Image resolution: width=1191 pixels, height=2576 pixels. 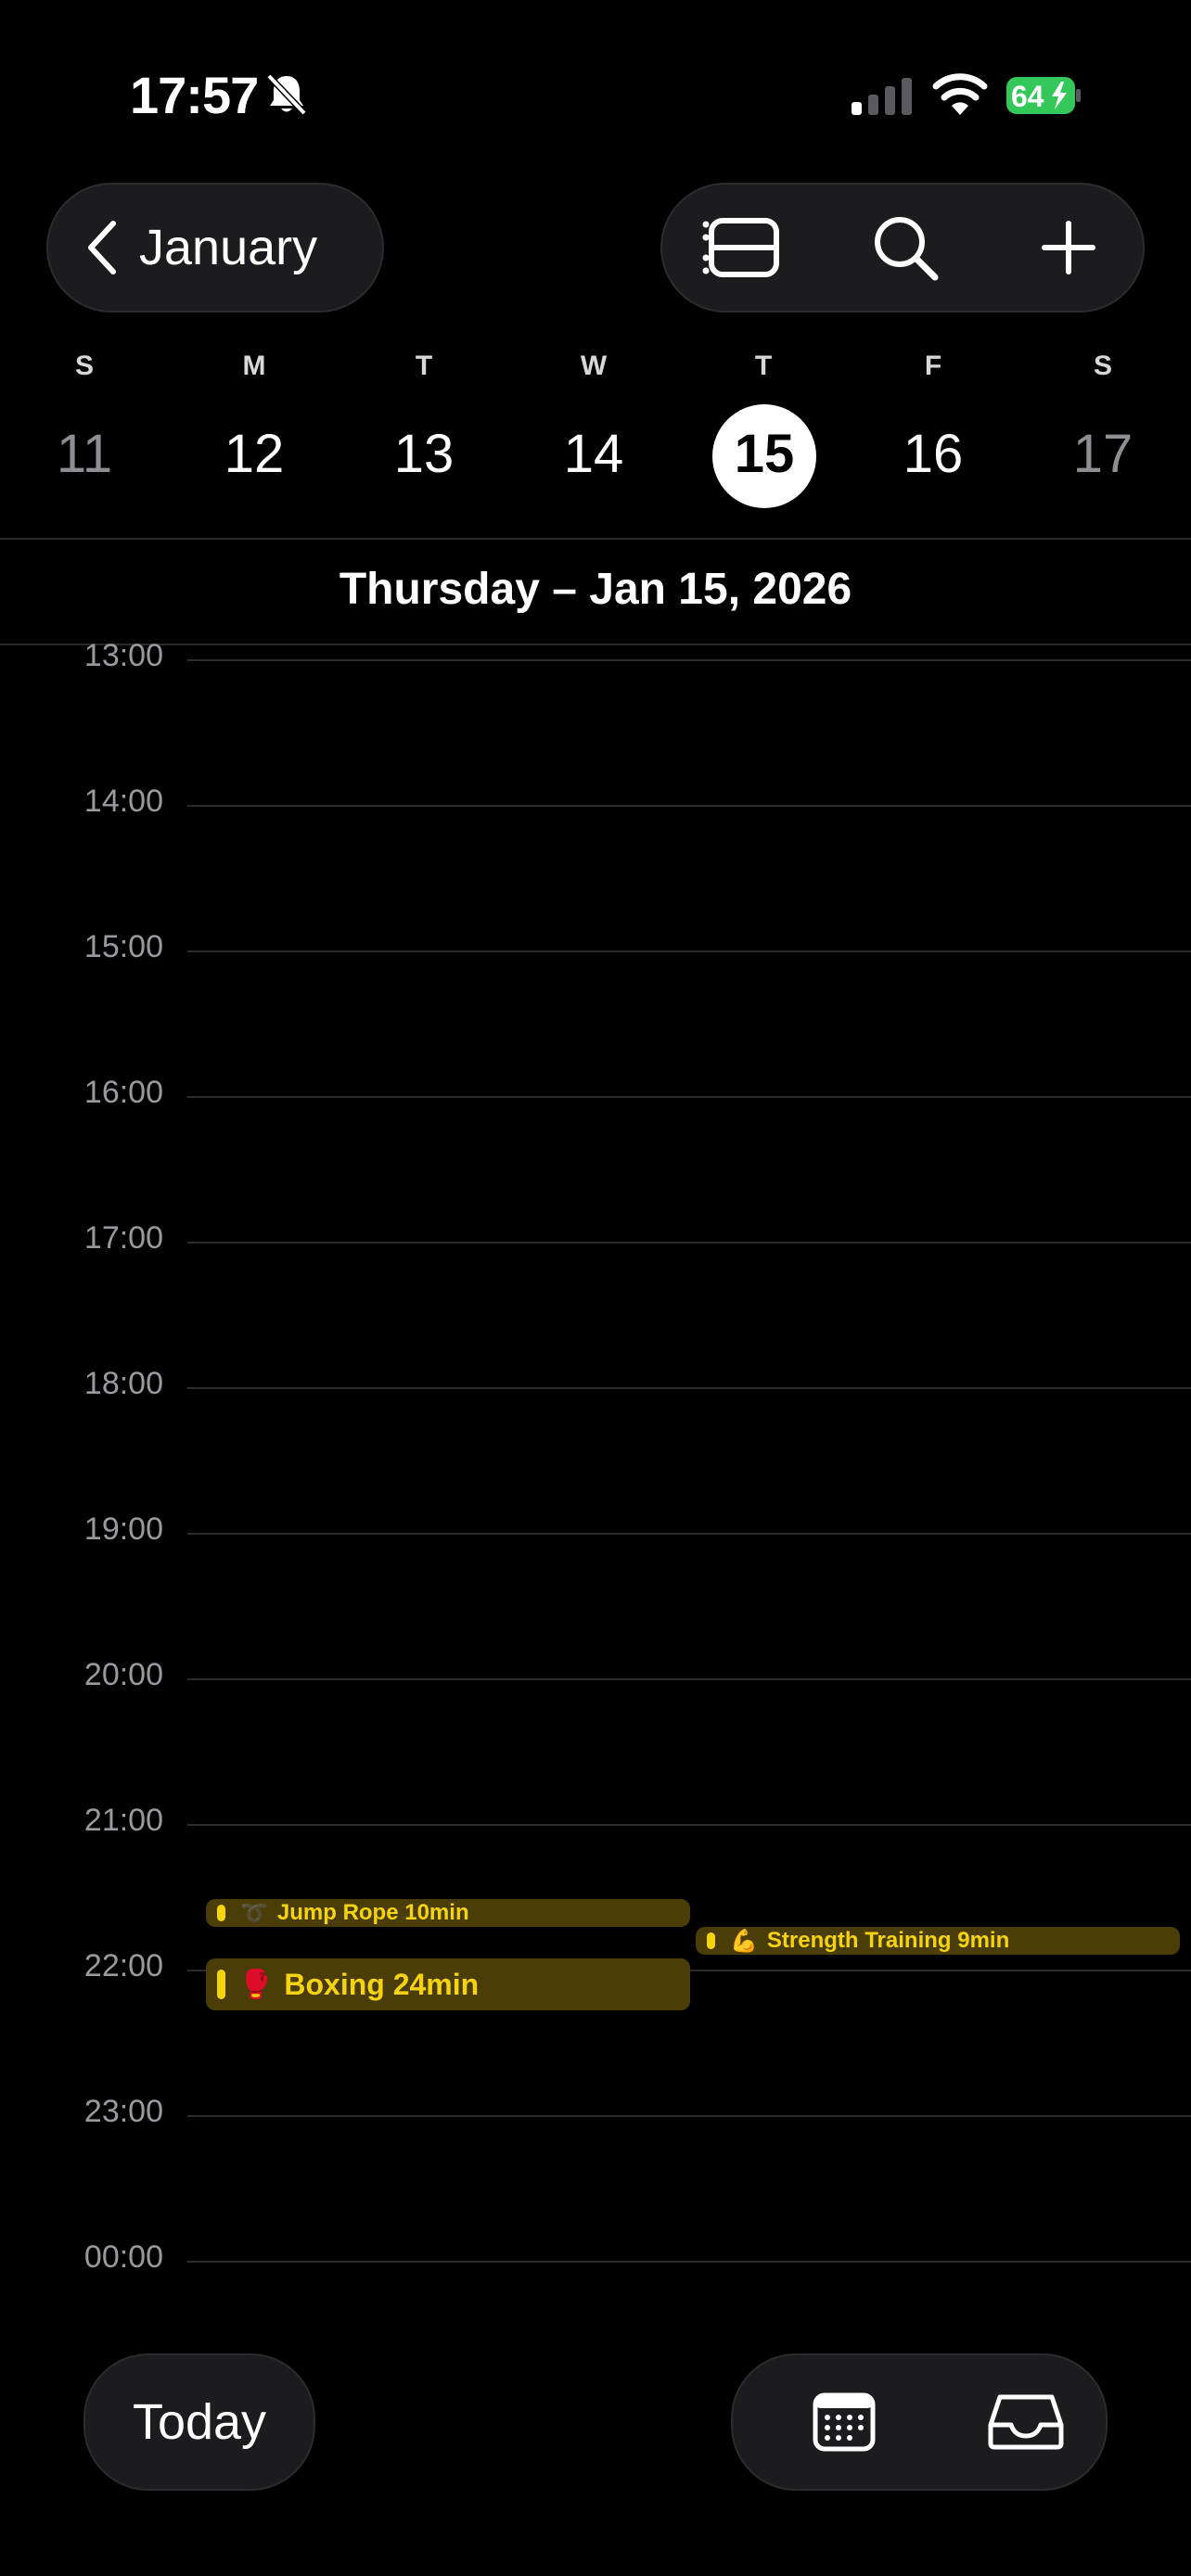 What do you see at coordinates (194, 95) in the screenshot?
I see `status-time: 17:57` at bounding box center [194, 95].